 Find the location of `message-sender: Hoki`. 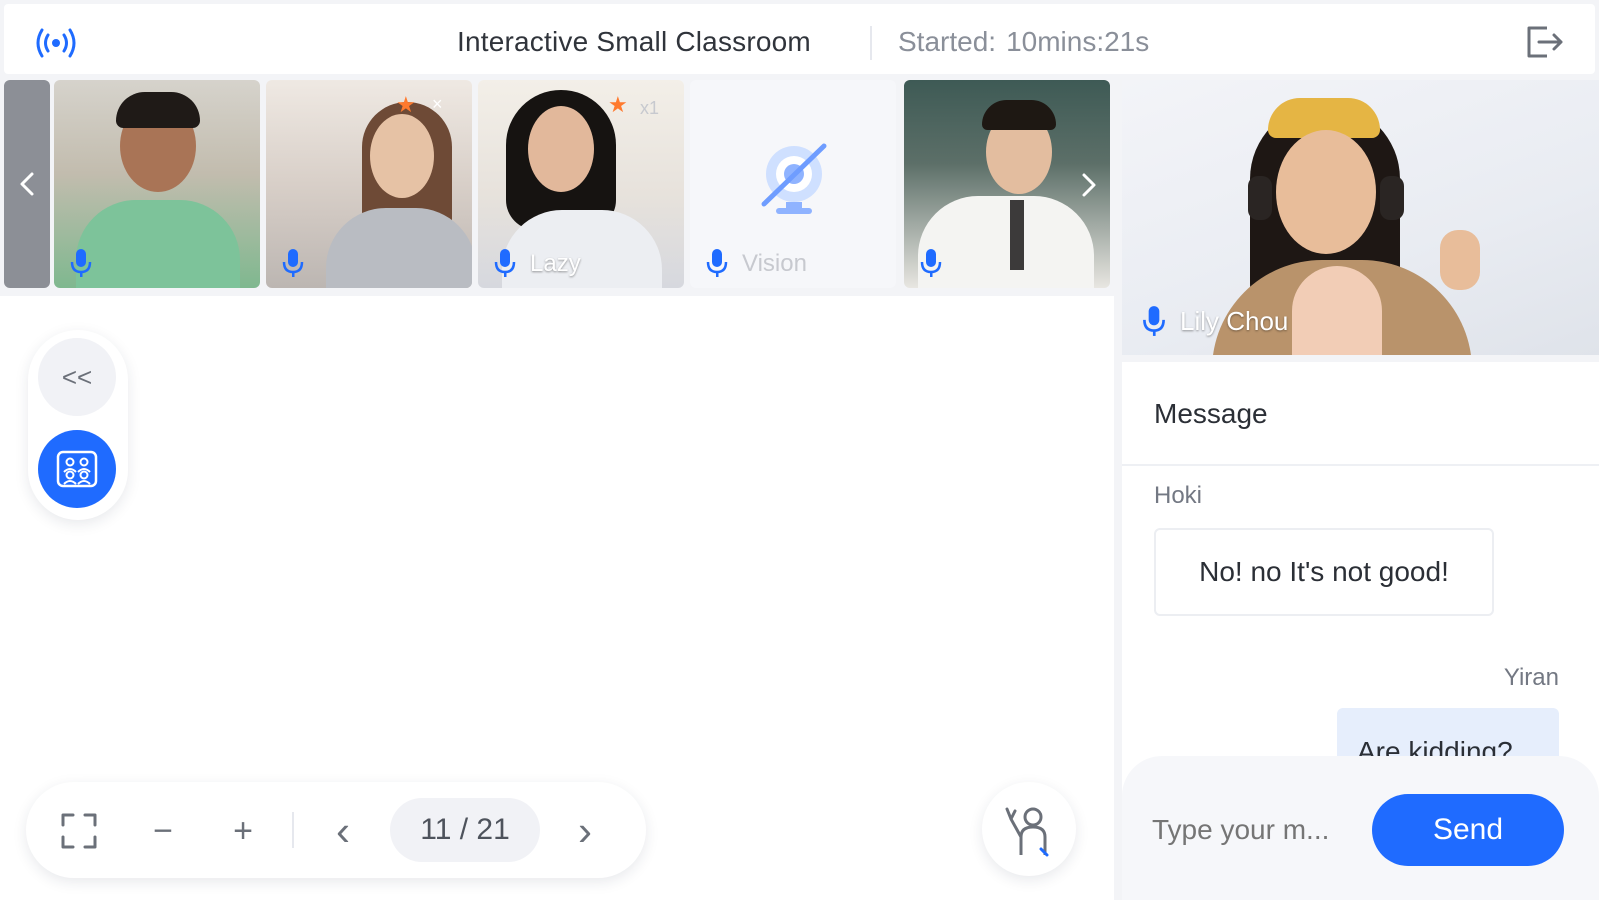

message-sender: Hoki is located at coordinates (1178, 495).